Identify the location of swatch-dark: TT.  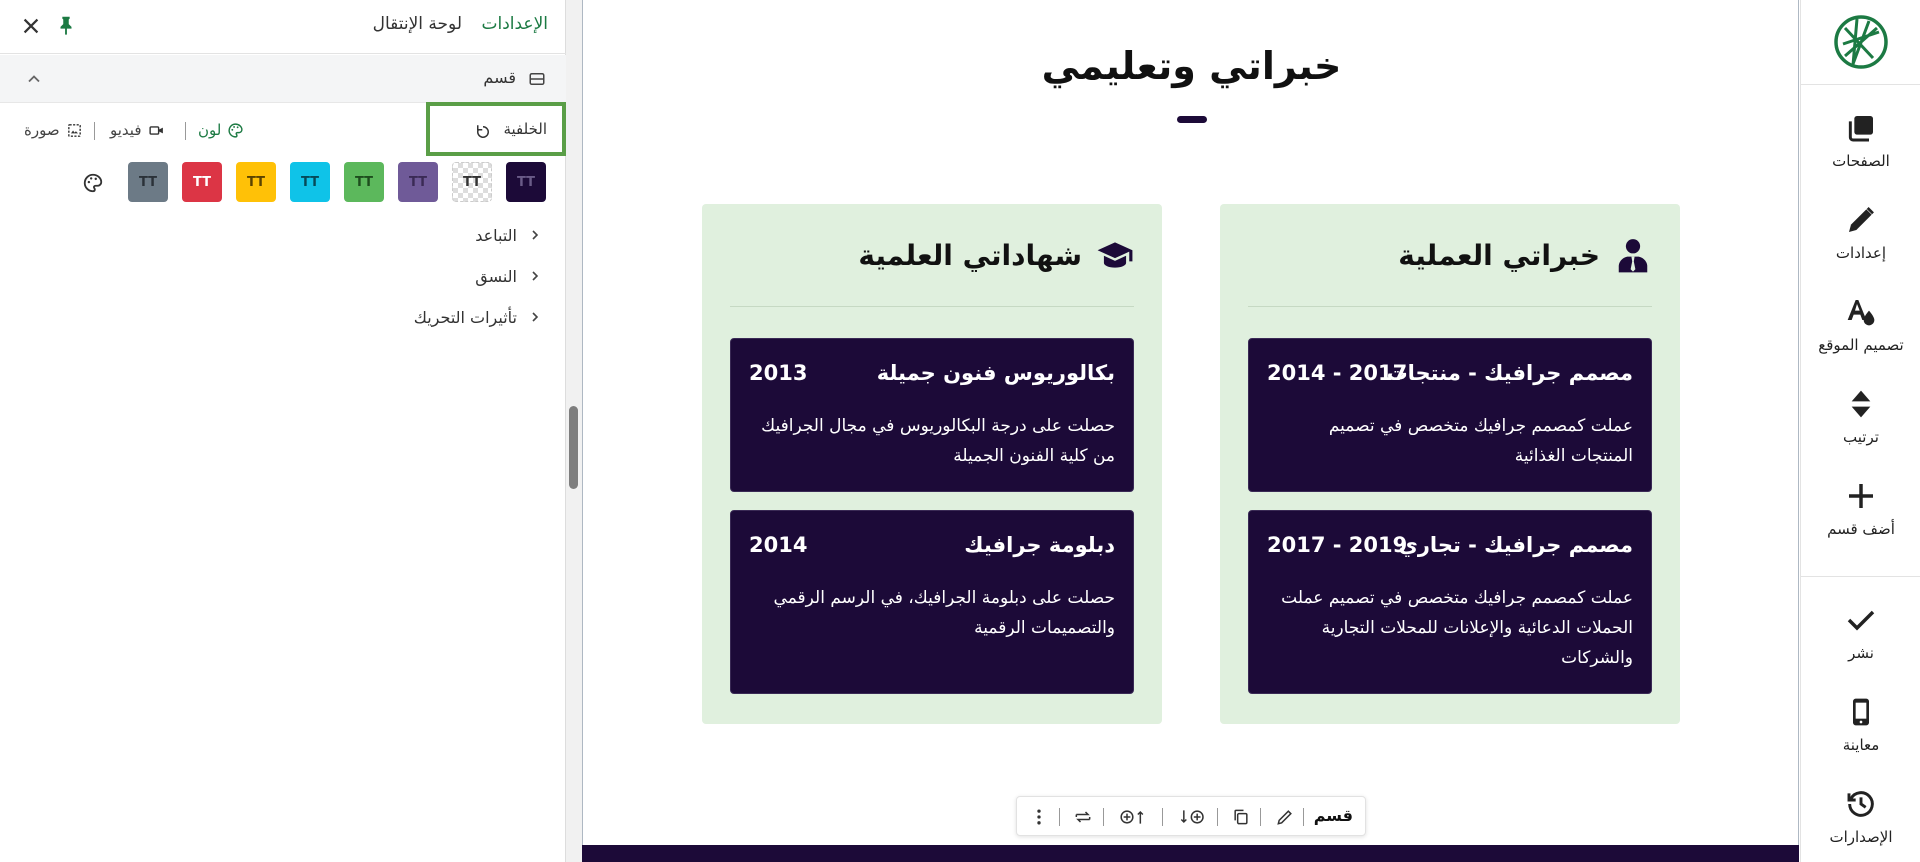
(526, 182).